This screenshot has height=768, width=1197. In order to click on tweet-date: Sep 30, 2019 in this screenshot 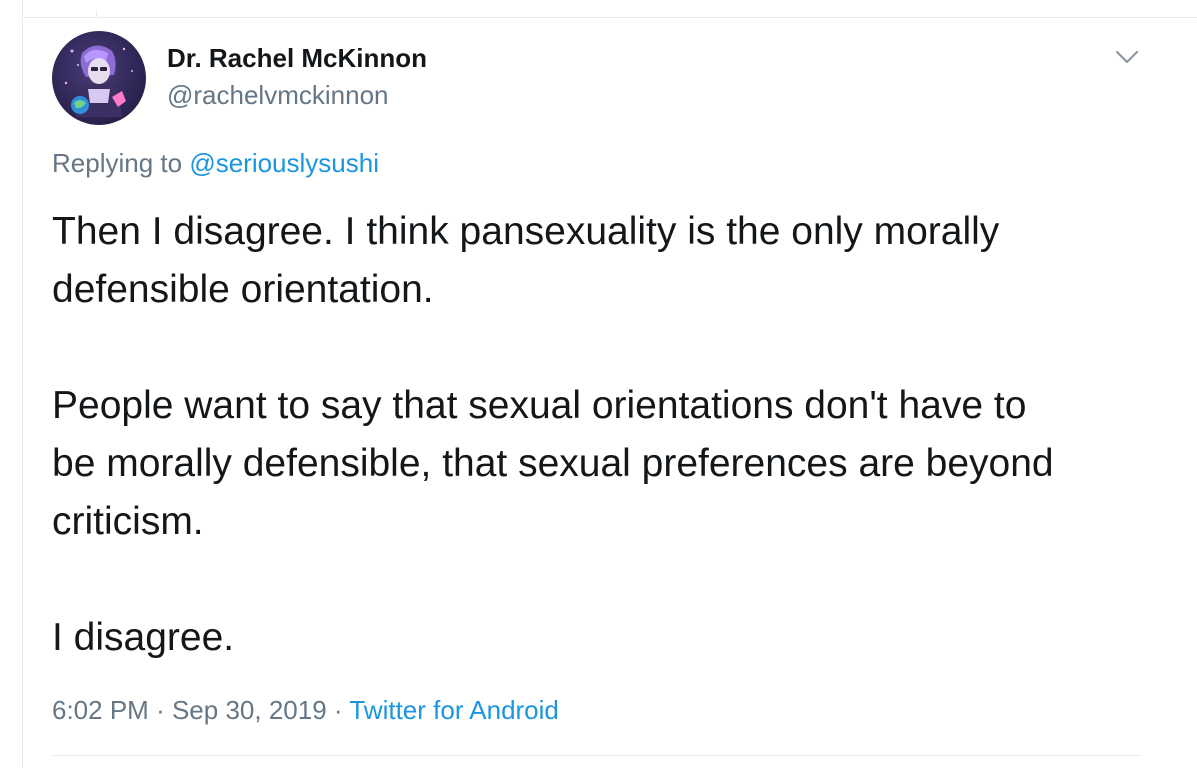, I will do `click(249, 710)`.